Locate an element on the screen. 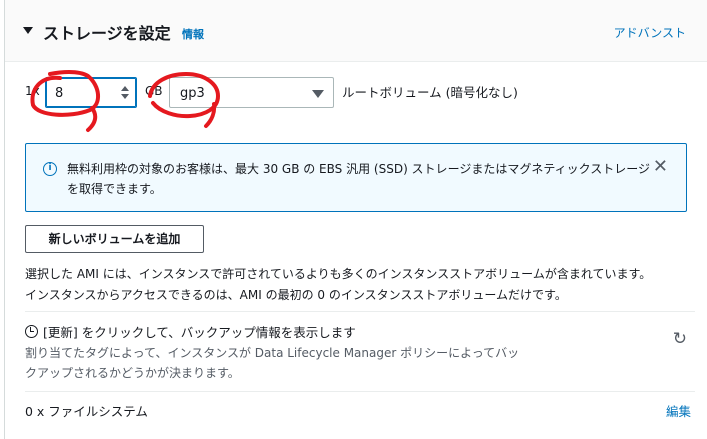  filesystem-row: 0 x ファイルシステム 編集 is located at coordinates (360, 411).